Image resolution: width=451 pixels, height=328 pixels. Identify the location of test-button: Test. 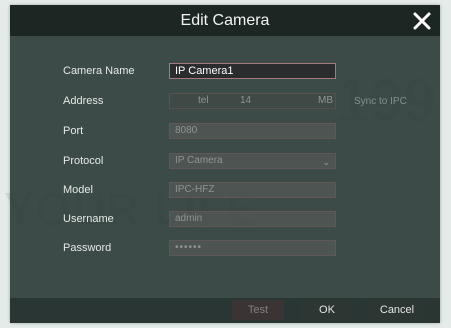
(258, 310).